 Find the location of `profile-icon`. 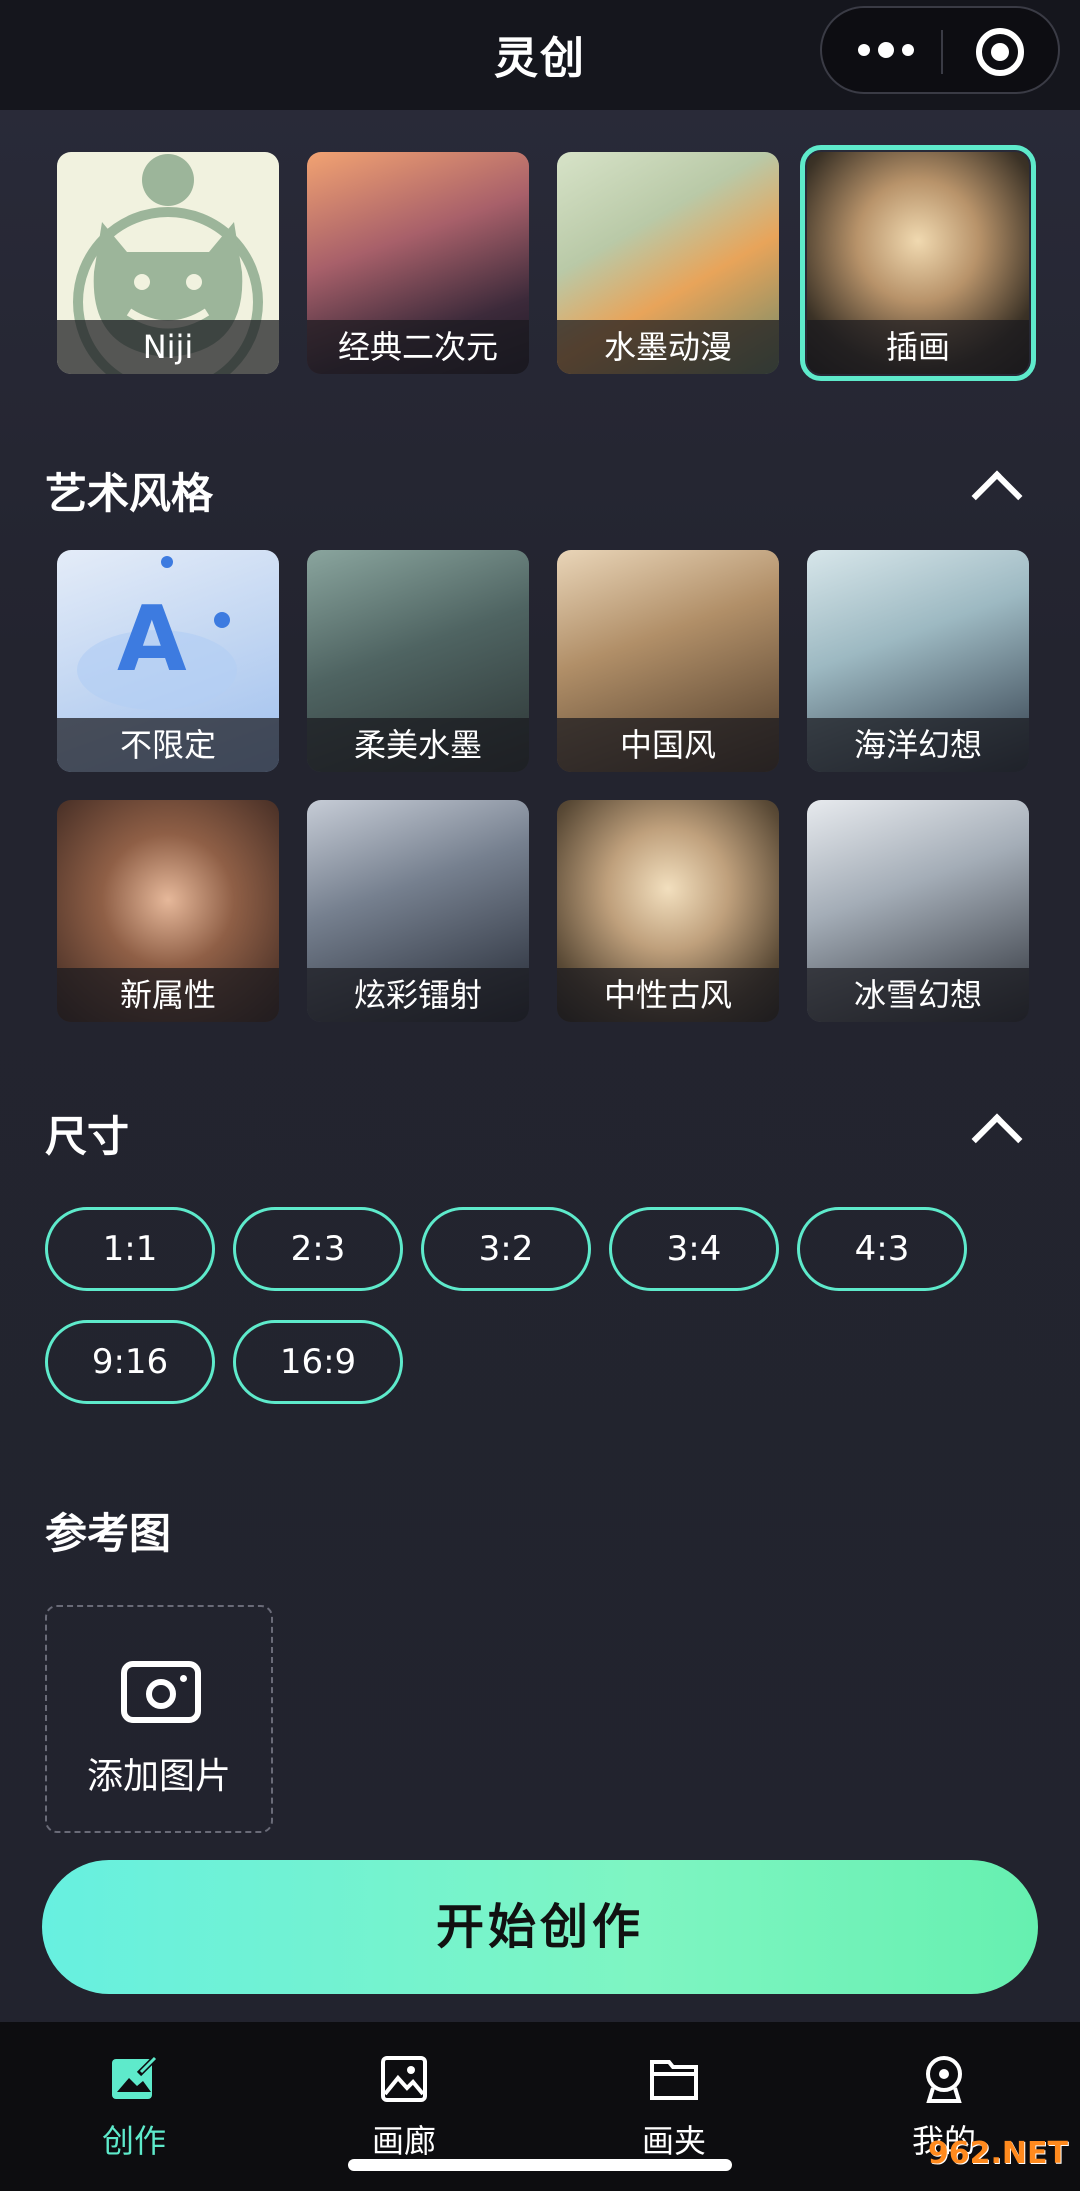

profile-icon is located at coordinates (944, 2079).